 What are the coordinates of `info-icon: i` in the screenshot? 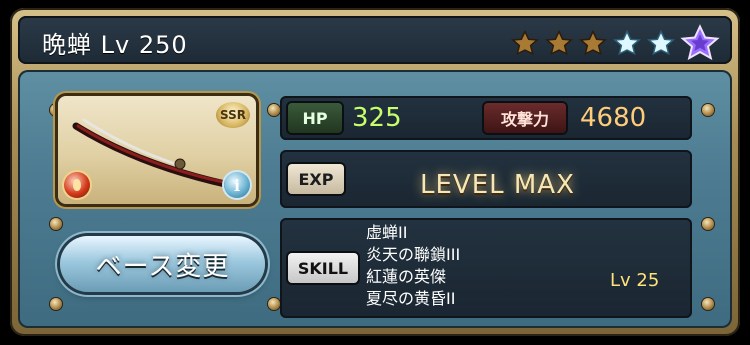 It's located at (237, 185).